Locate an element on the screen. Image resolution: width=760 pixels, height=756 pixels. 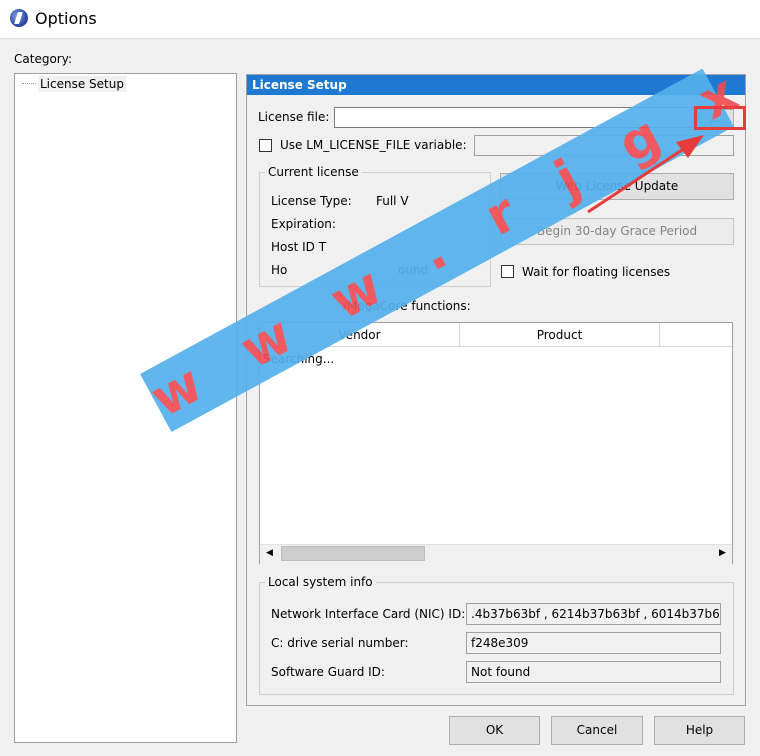
annotation-arrow-icon is located at coordinates (645, 174).